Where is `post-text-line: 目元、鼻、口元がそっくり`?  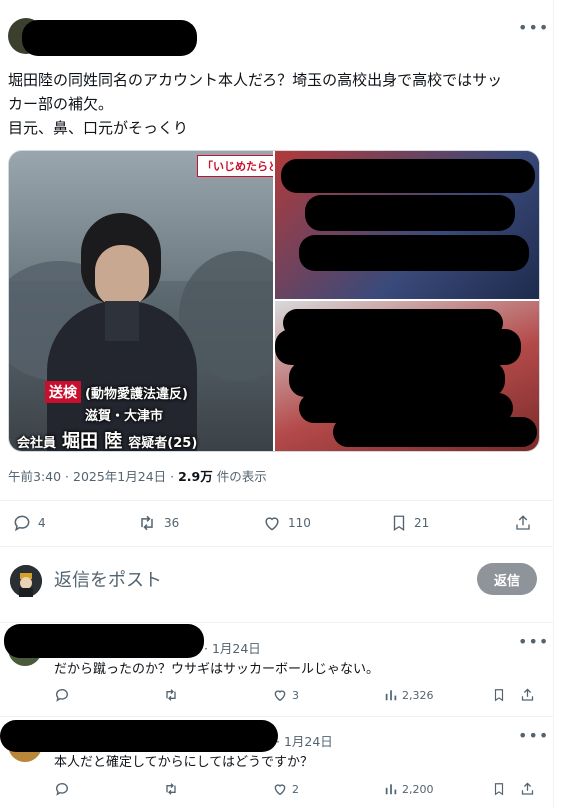
post-text-line: 目元、鼻、口元がそっくり is located at coordinates (98, 128).